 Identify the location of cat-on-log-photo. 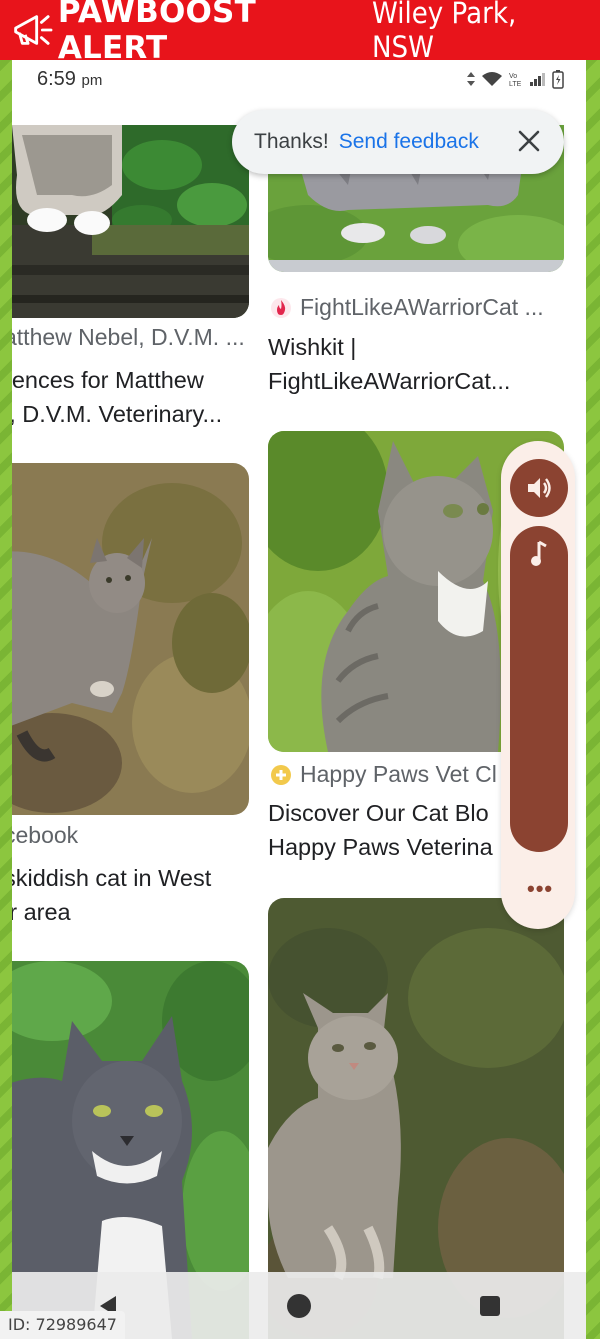
(130, 221).